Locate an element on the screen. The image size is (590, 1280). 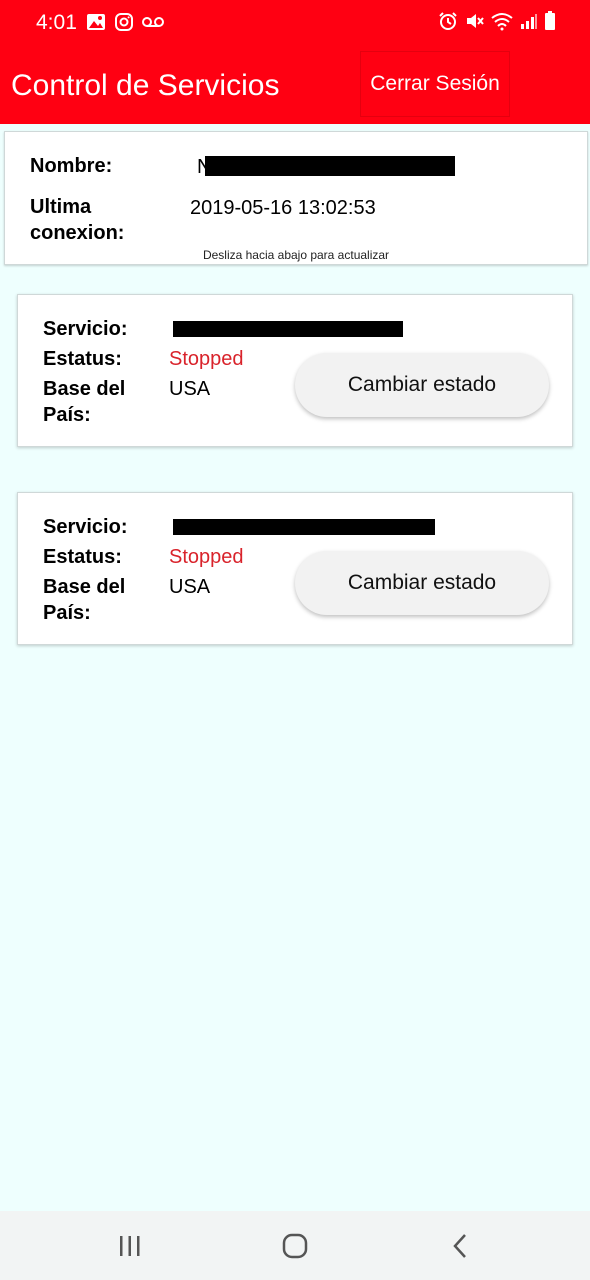
back-button is located at coordinates (460, 1246).